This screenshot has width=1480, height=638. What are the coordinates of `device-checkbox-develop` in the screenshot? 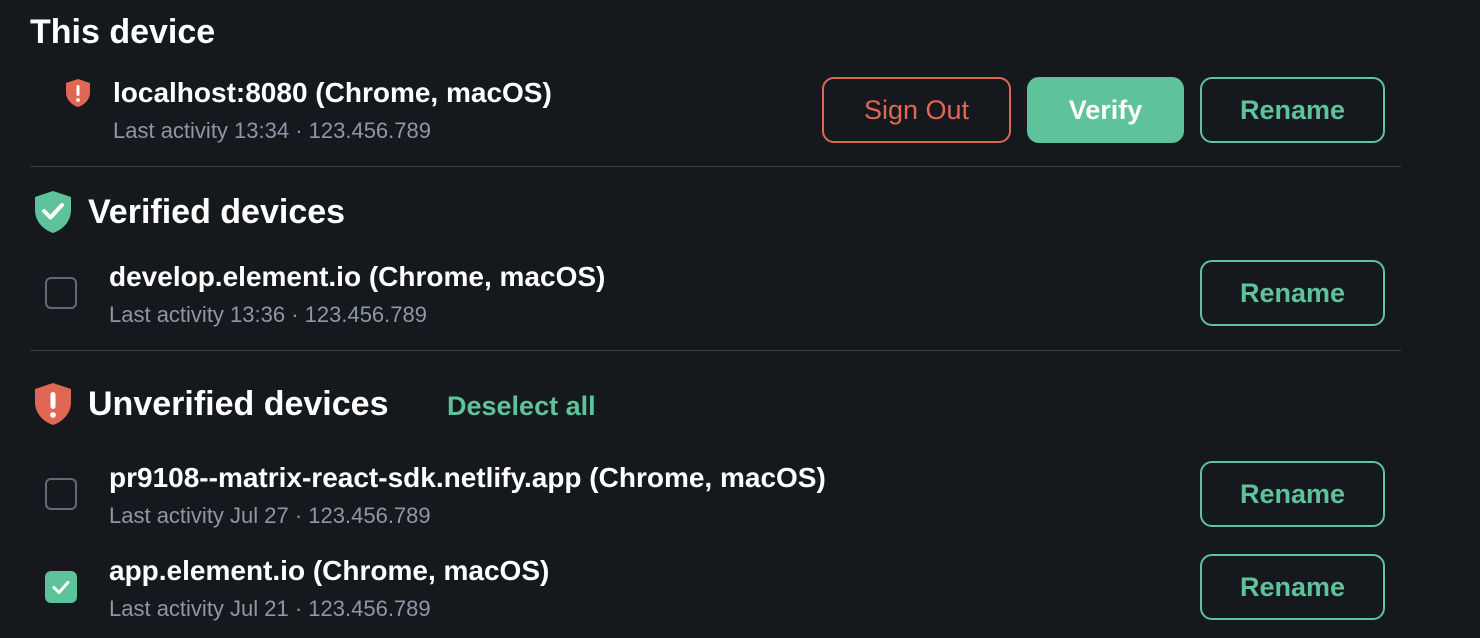 It's located at (61, 293).